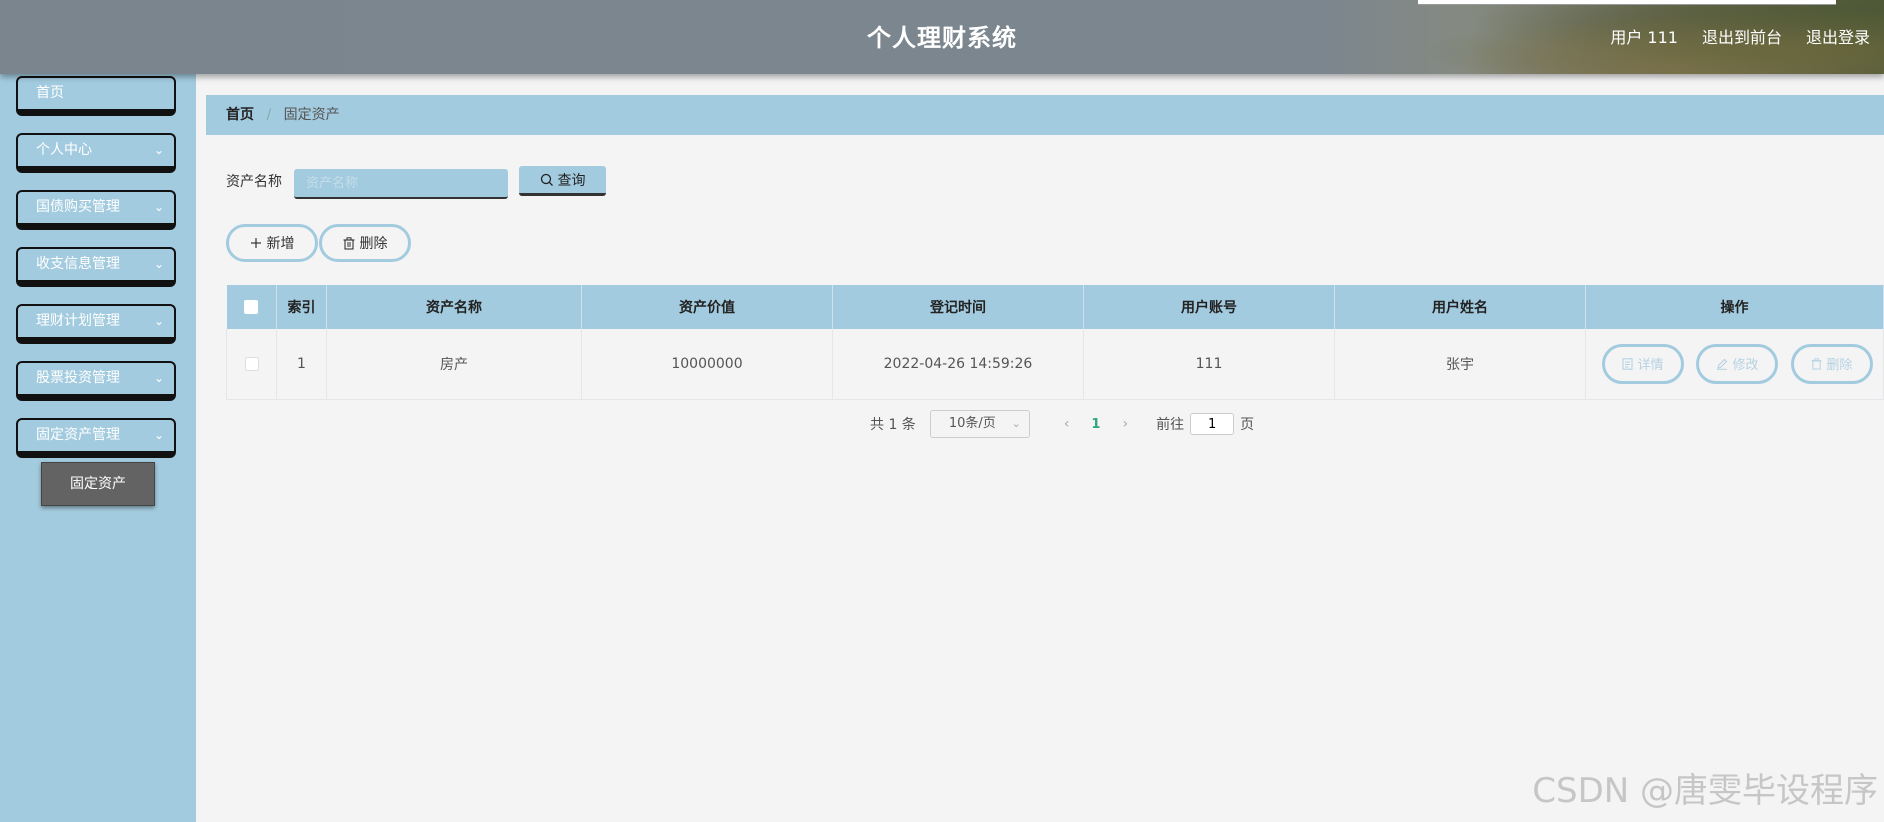 The width and height of the screenshot is (1884, 822). What do you see at coordinates (64, 150) in the screenshot?
I see `sidebar-item-label: 个人中心` at bounding box center [64, 150].